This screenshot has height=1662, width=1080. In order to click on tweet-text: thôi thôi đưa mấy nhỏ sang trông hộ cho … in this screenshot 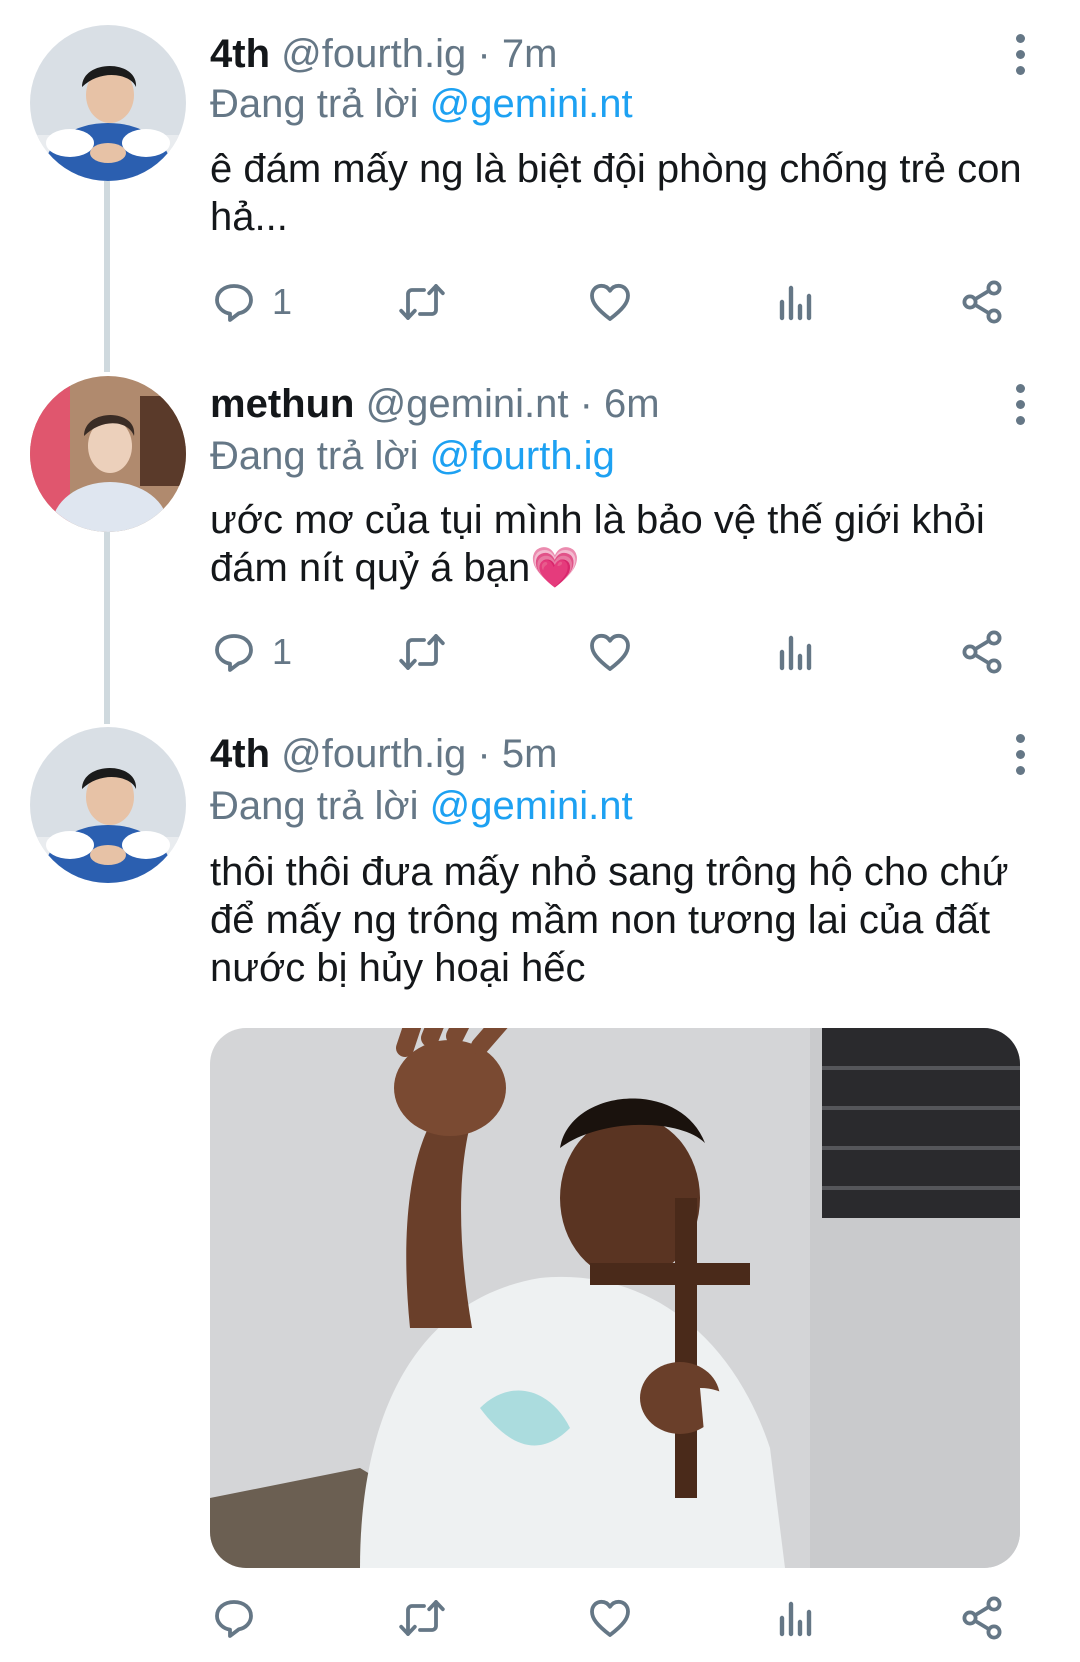, I will do `click(609, 920)`.